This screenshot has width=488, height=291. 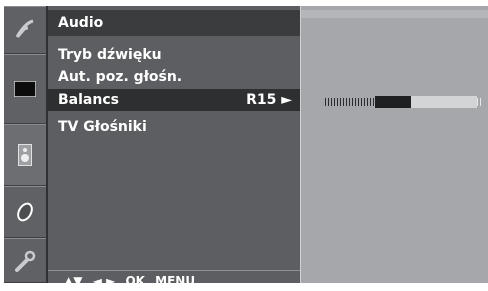 I want to click on navigation-hint-bar: ▲▼ ◄ ► OK MENU, so click(x=174, y=280).